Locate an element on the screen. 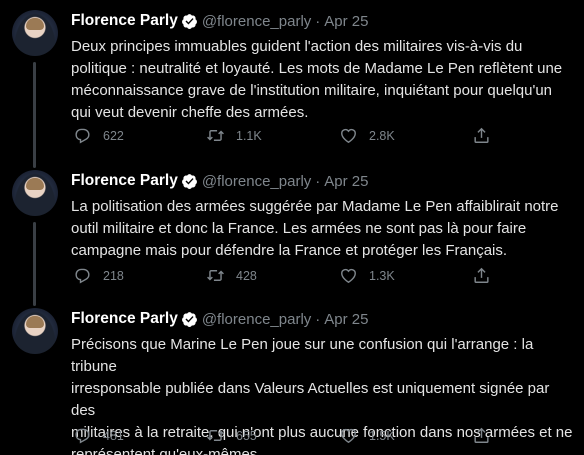  like-count: 2.8K is located at coordinates (382, 135).